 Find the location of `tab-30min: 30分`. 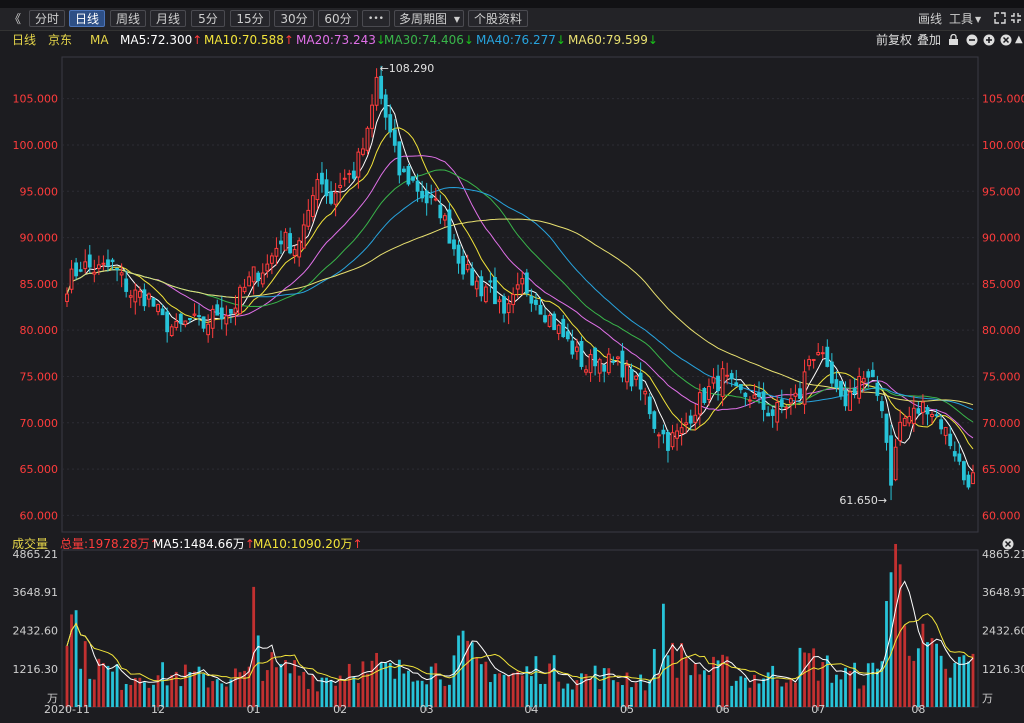

tab-30min: 30分 is located at coordinates (294, 18).